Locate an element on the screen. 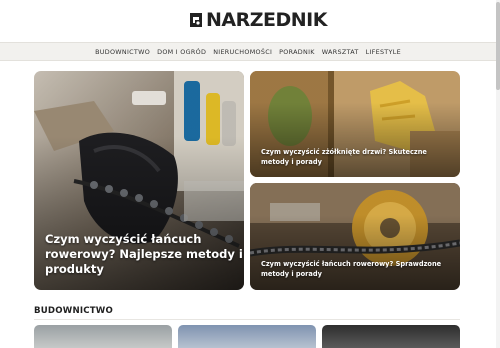 Image resolution: width=500 pixels, height=348 pixels. page-scrollbar is located at coordinates (498, 174).